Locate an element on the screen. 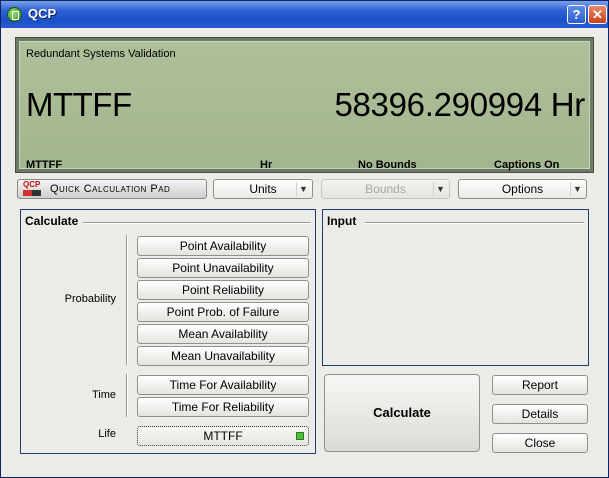  point-reliability-button: Point Reliability is located at coordinates (223, 290).